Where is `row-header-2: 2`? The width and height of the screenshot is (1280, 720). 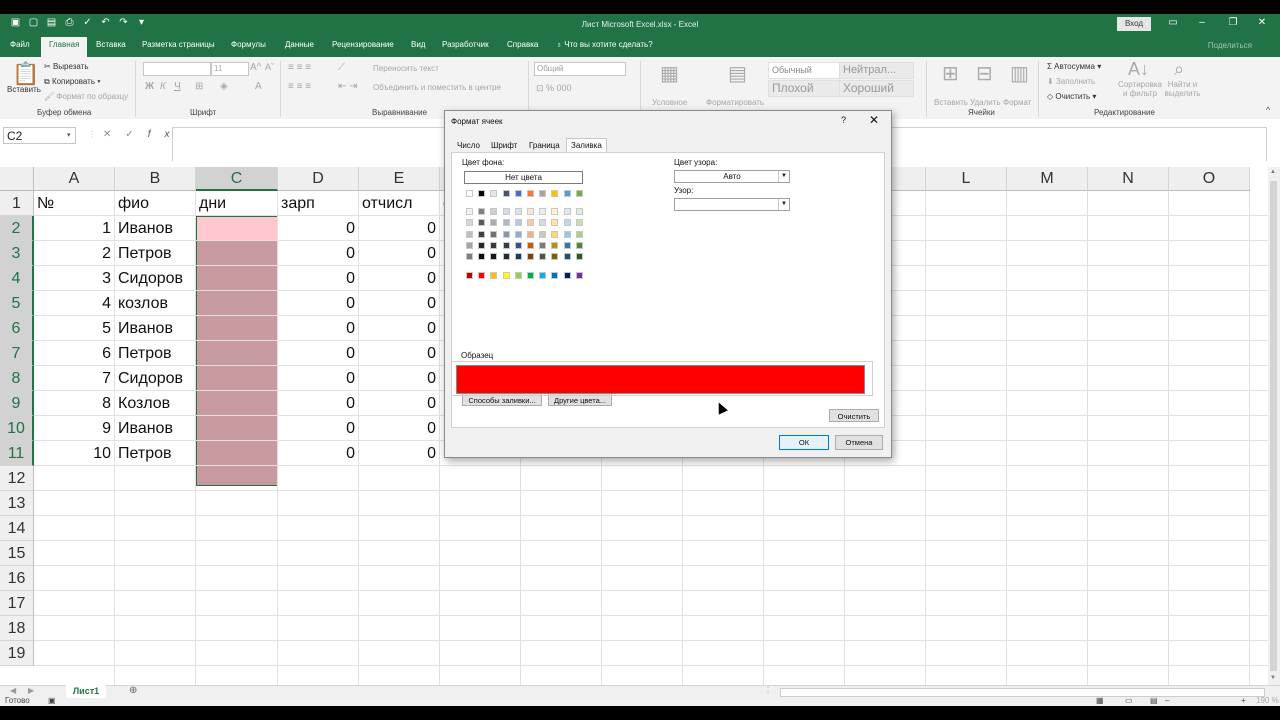 row-header-2: 2 is located at coordinates (17, 228).